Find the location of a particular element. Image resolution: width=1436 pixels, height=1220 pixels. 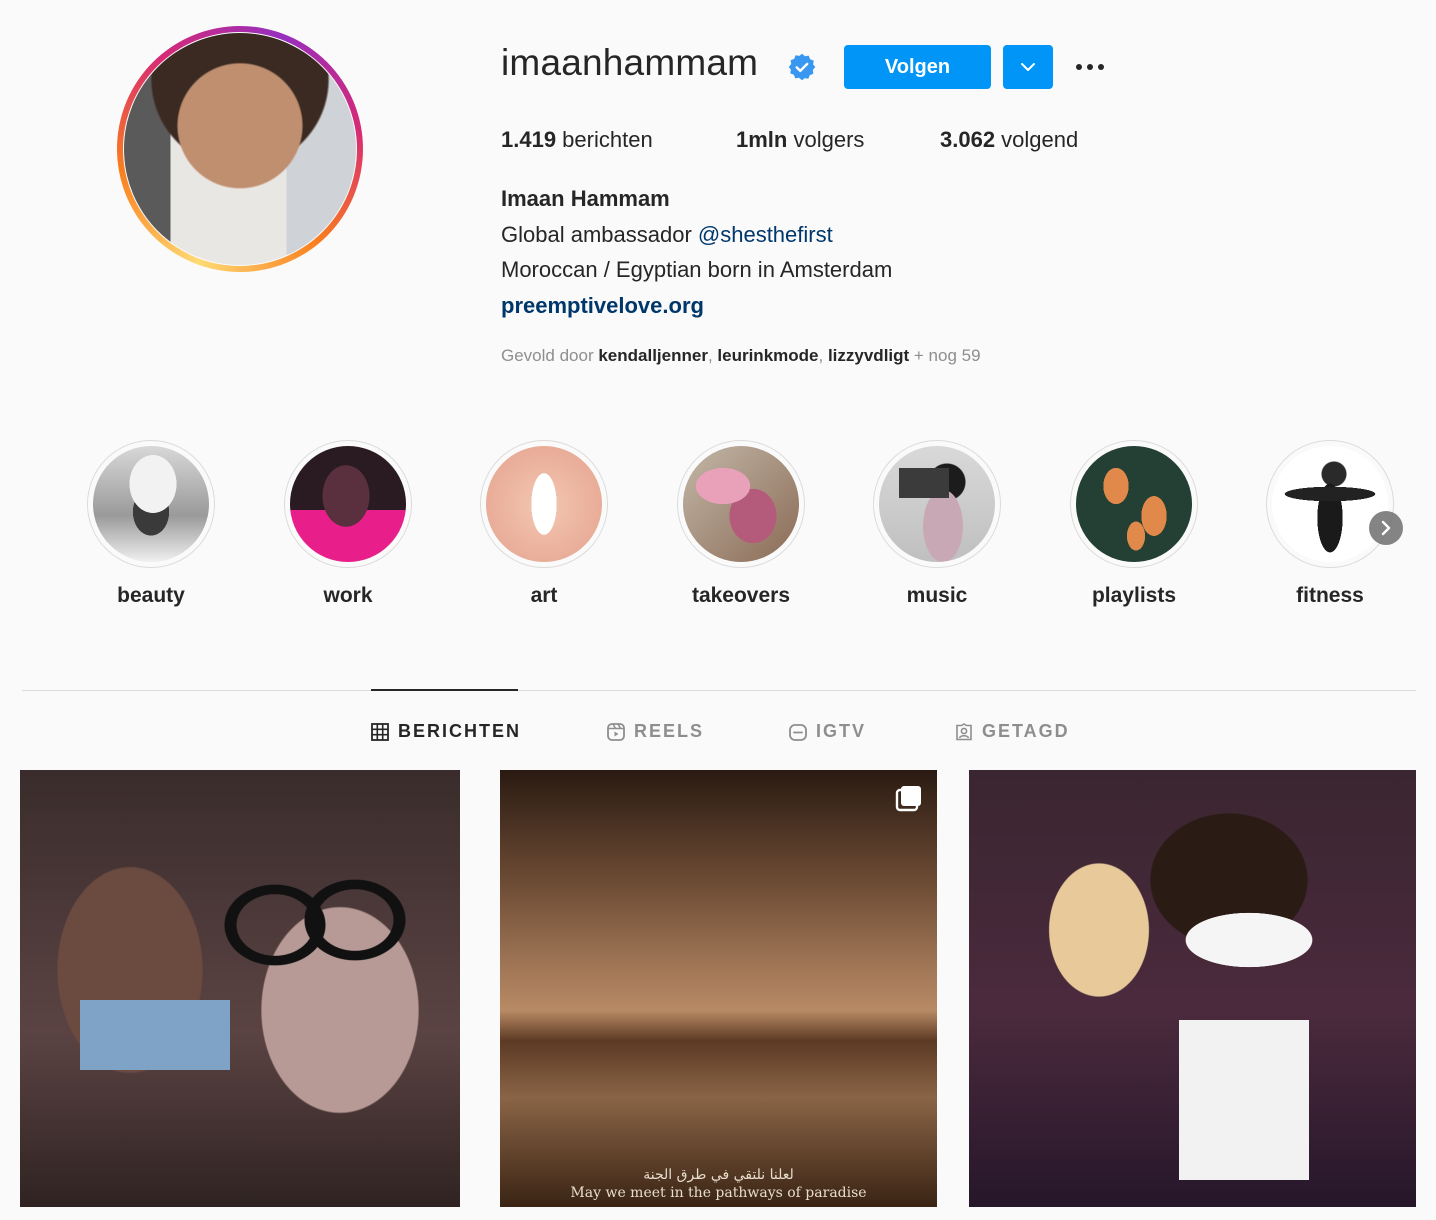

suggested-accounts-button is located at coordinates (1028, 67).